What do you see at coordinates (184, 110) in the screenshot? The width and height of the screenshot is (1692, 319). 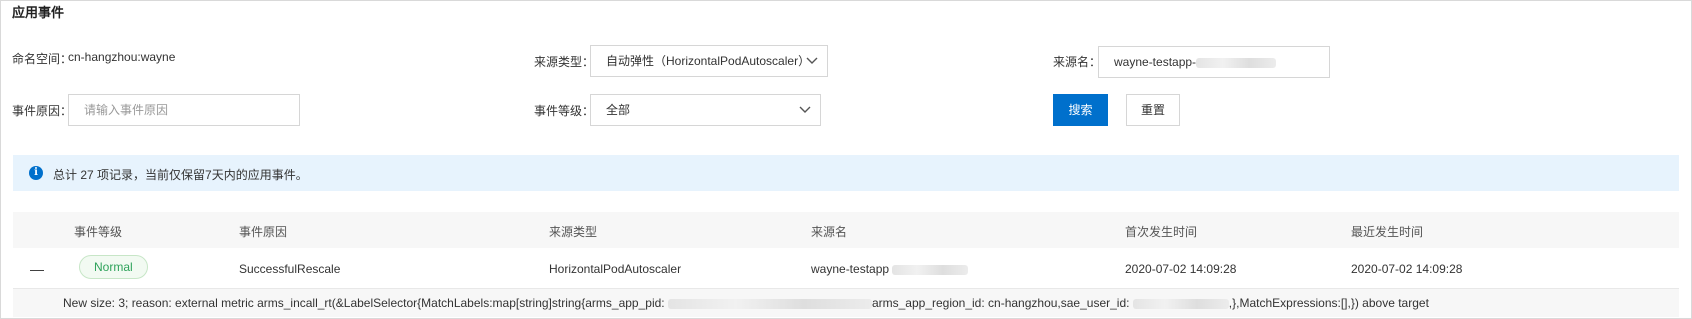 I see `reason-input: 请输入事件原因` at bounding box center [184, 110].